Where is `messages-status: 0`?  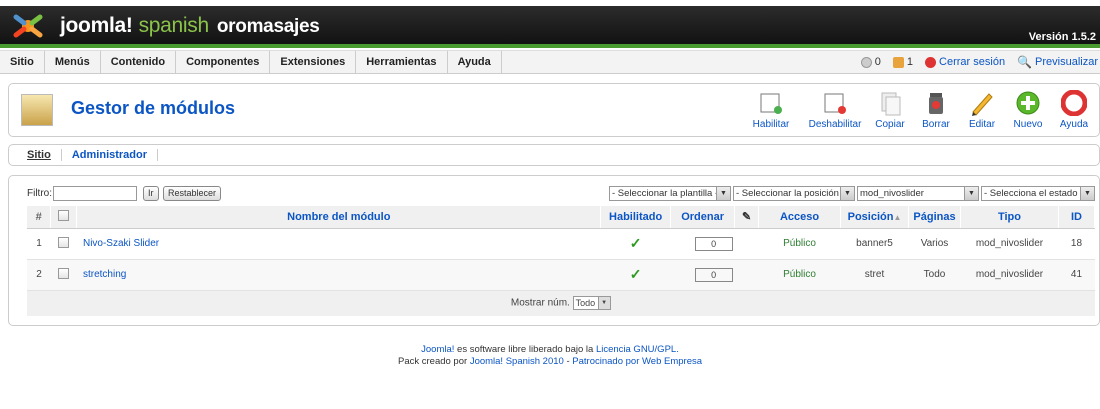 messages-status: 0 is located at coordinates (870, 62).